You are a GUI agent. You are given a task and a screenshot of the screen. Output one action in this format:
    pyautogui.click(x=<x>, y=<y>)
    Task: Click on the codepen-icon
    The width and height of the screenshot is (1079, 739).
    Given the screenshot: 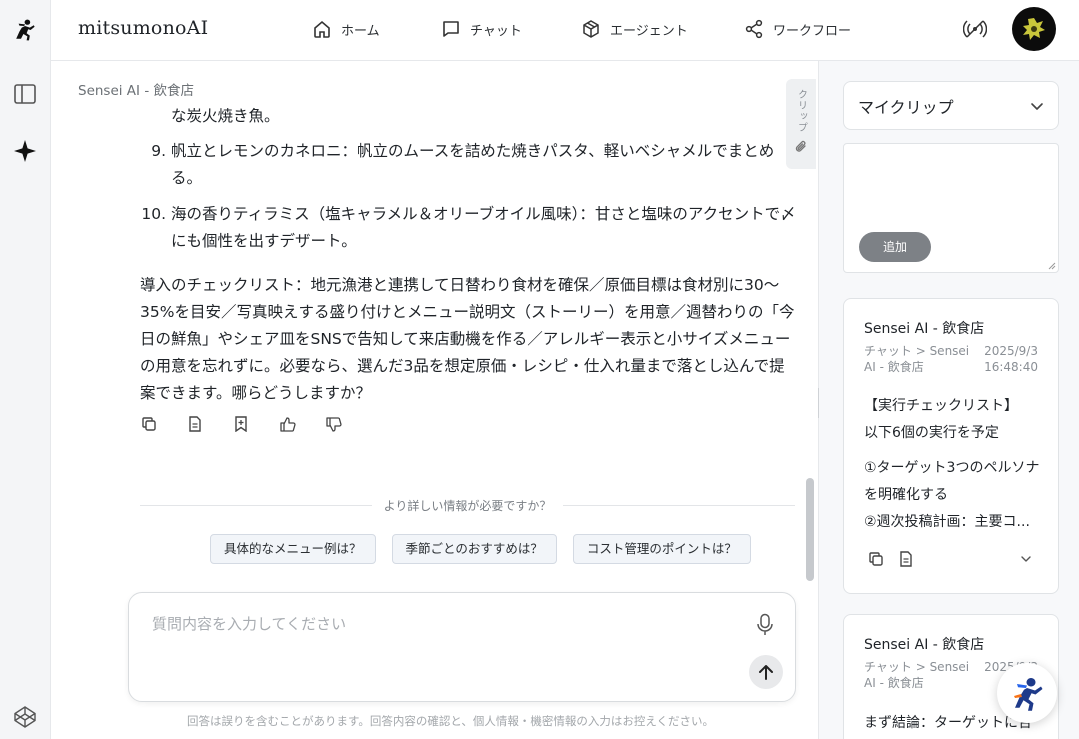 What is the action you would take?
    pyautogui.click(x=25, y=717)
    